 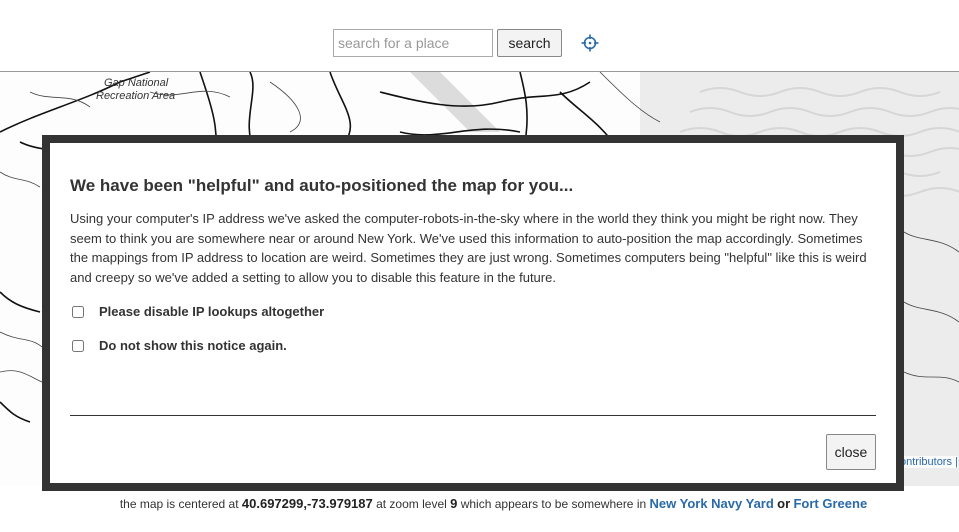 I want to click on hide-notice-checkbox, so click(x=78, y=345).